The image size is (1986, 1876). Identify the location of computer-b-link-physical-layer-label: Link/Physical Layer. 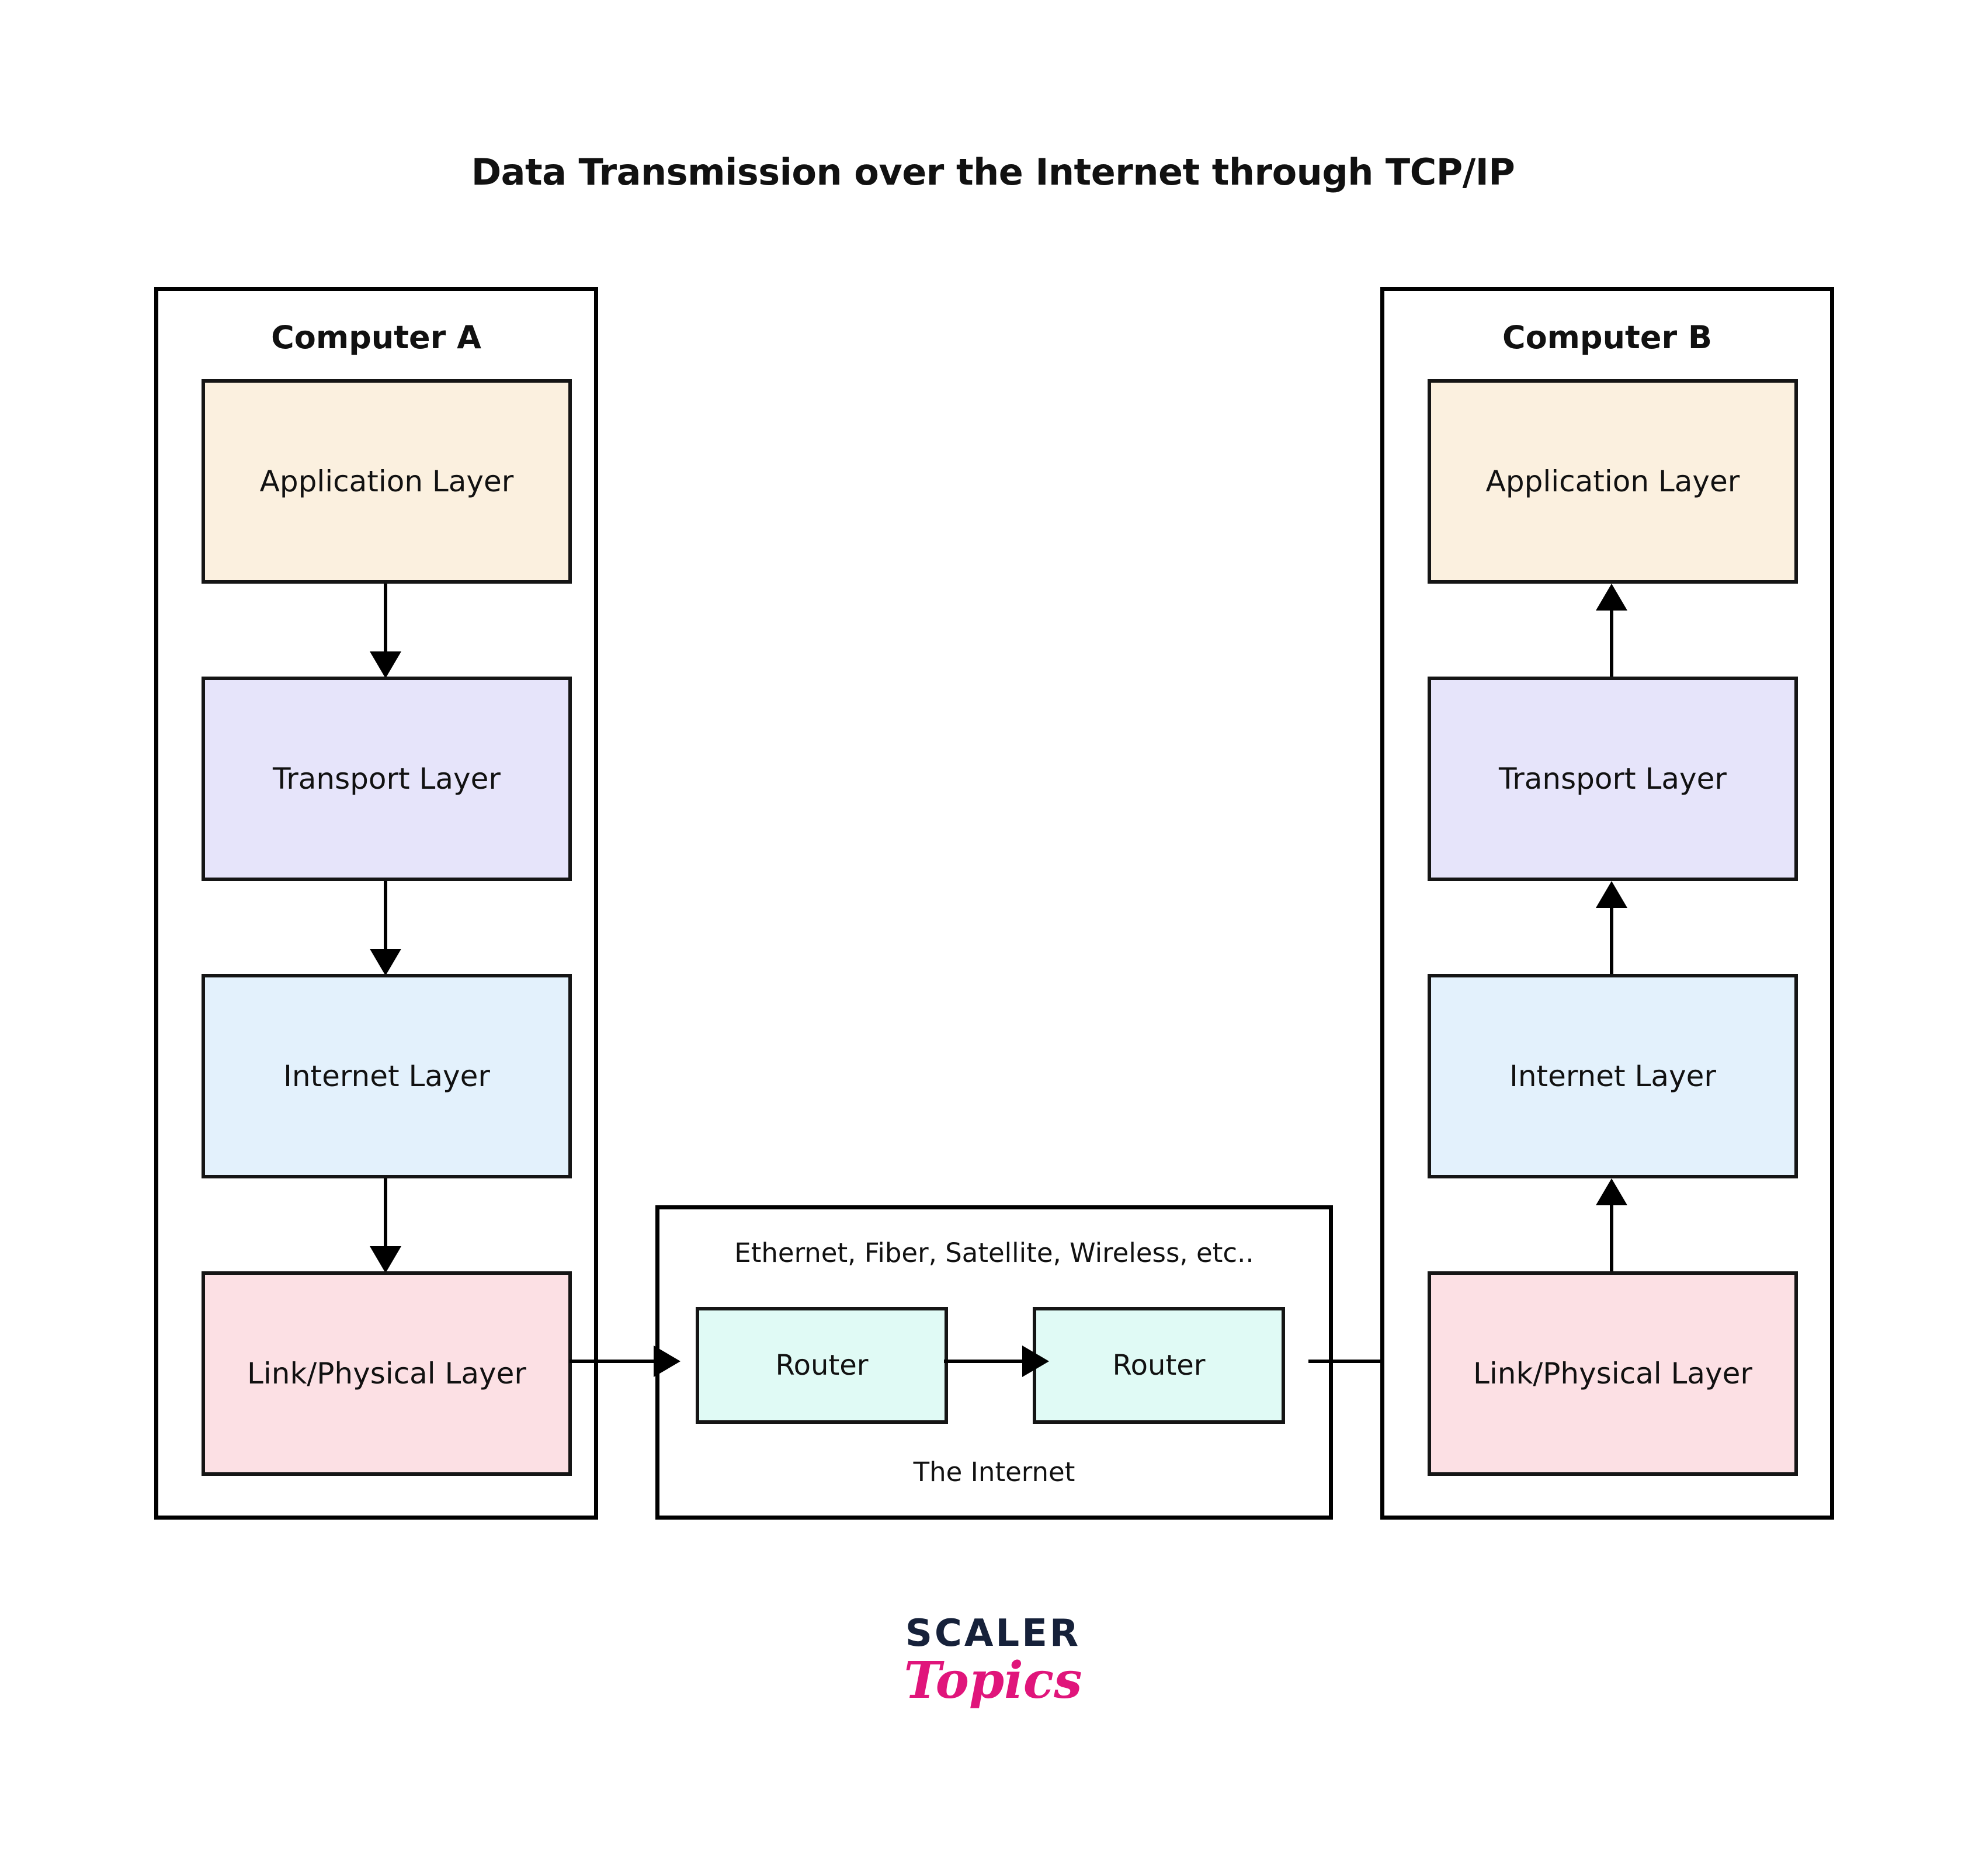
(1612, 1373).